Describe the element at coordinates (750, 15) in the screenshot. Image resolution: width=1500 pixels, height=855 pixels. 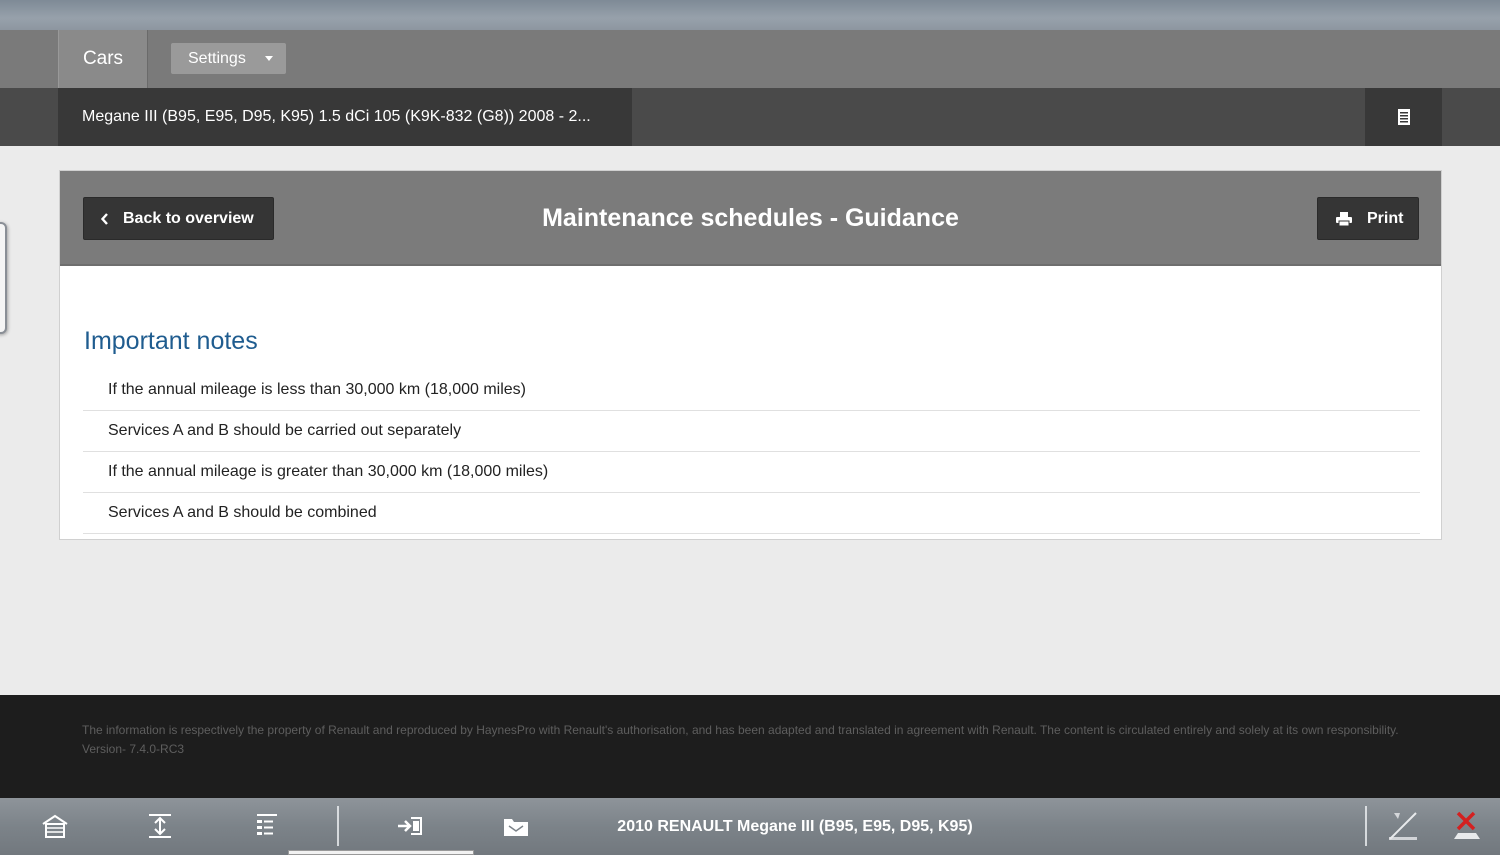
I see `window-top-strip` at that location.